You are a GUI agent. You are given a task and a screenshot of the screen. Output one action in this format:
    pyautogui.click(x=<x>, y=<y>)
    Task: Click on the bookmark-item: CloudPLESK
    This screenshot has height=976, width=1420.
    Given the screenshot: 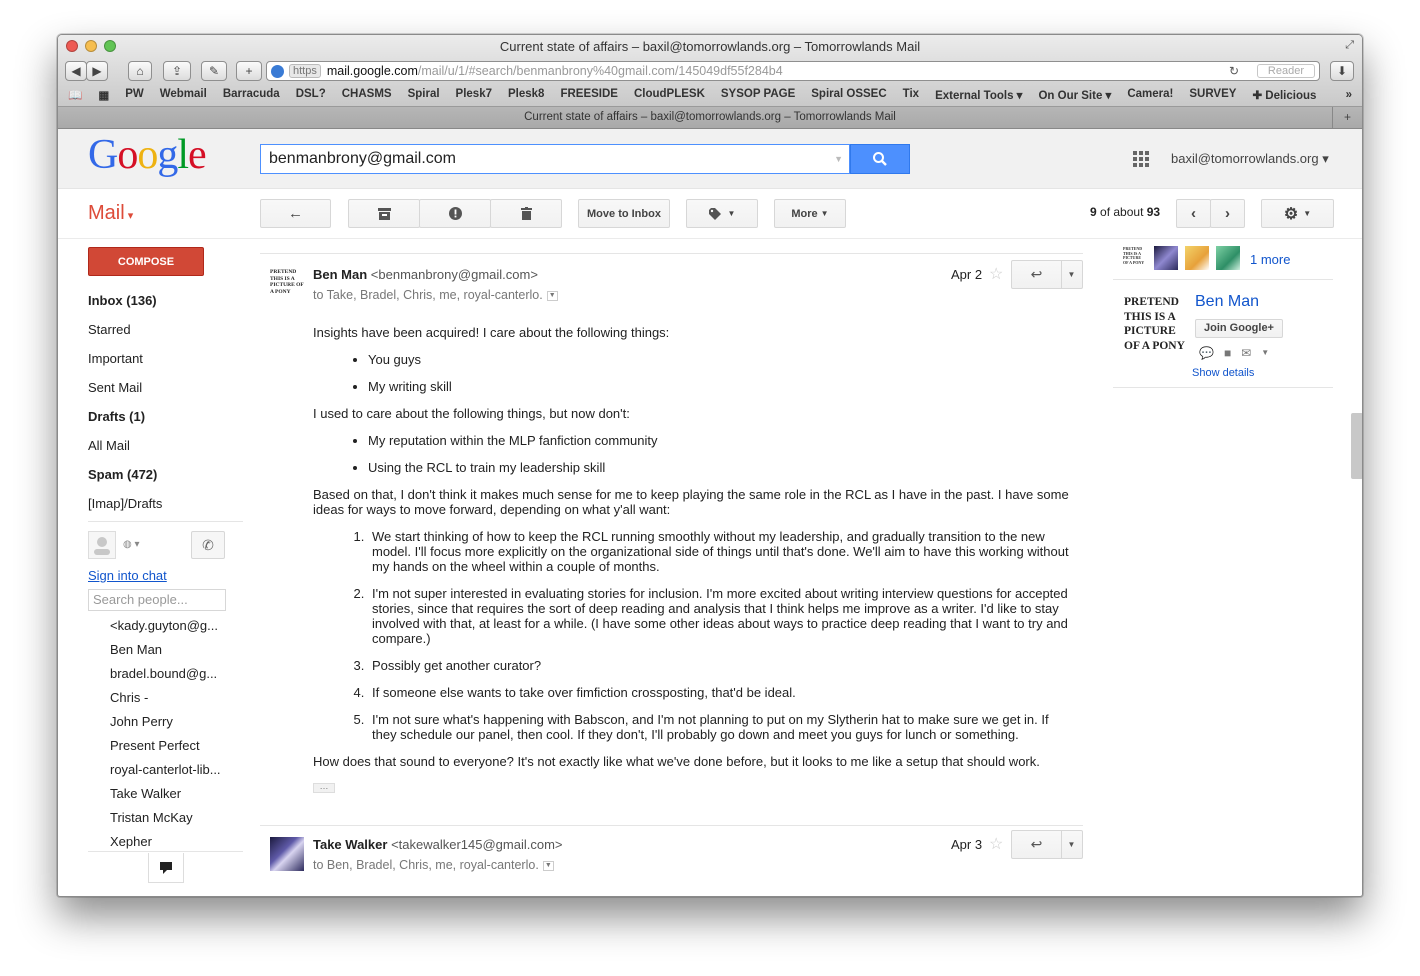 What is the action you would take?
    pyautogui.click(x=669, y=95)
    